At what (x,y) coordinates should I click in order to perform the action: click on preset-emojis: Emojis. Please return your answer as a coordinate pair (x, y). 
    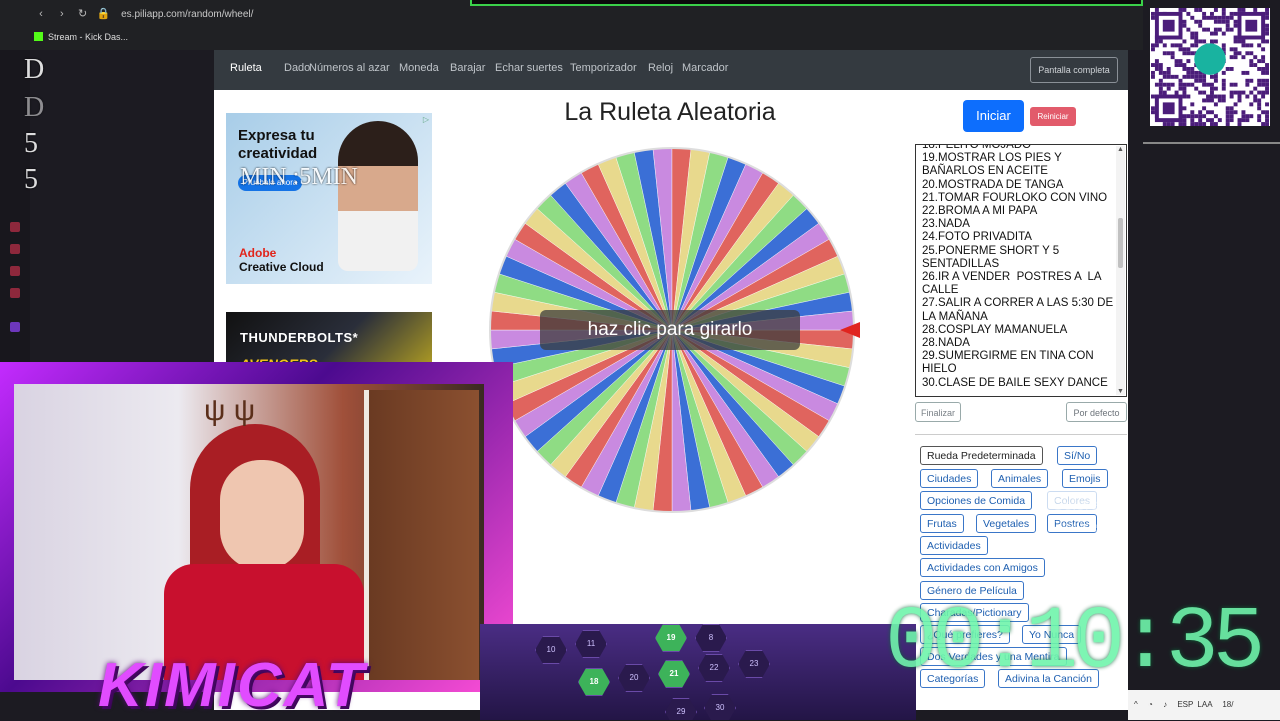
    Looking at the image, I should click on (1085, 478).